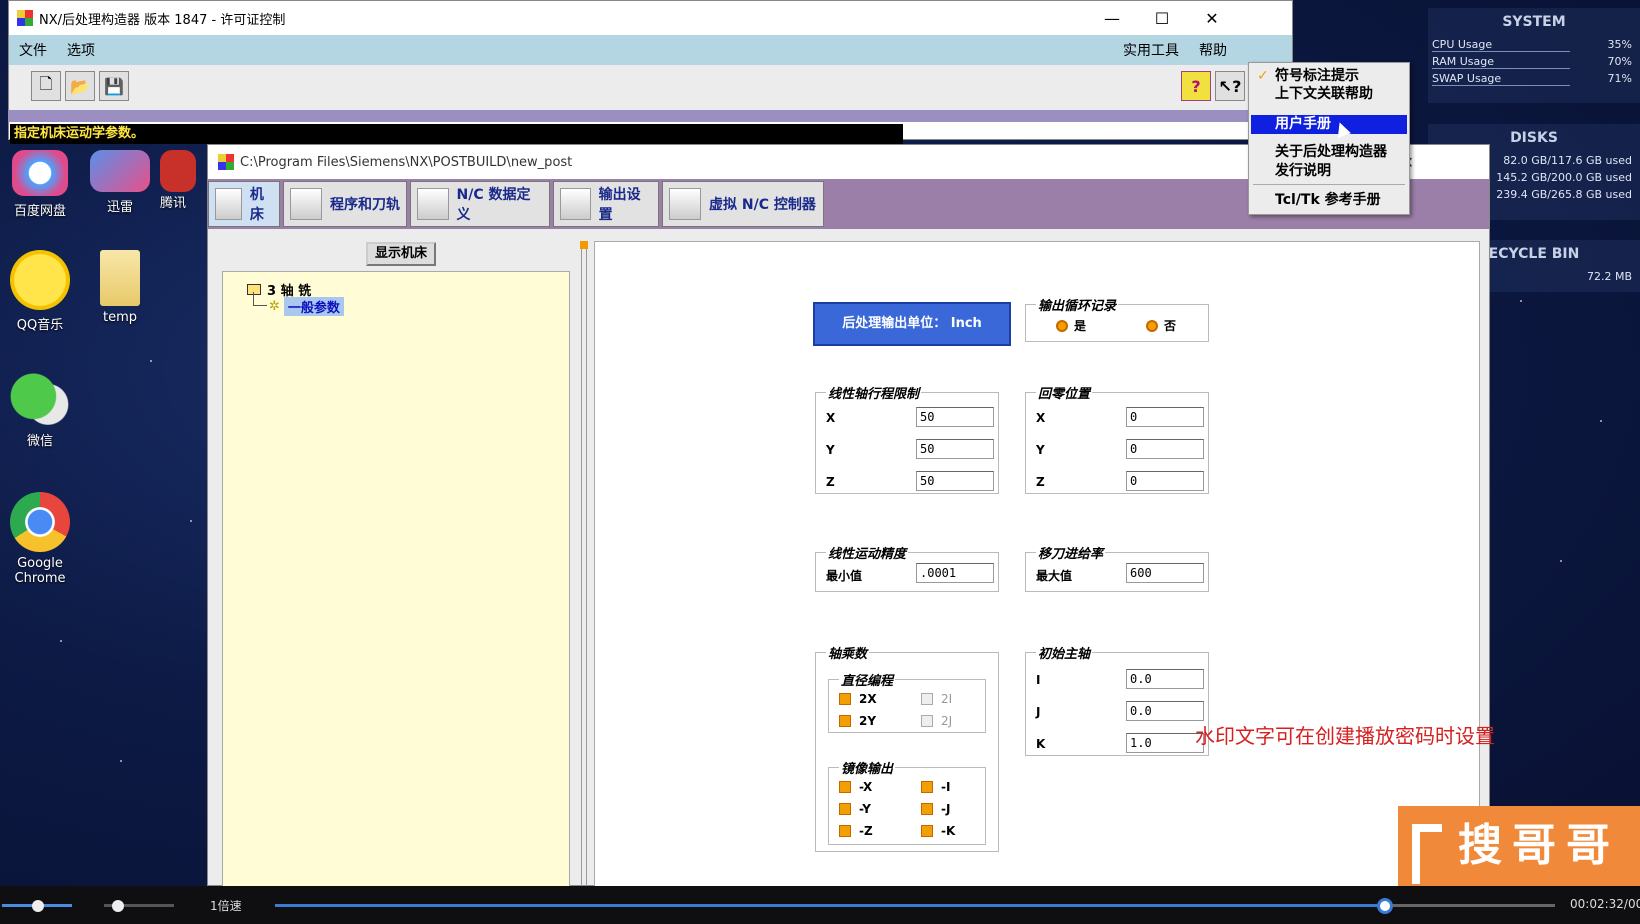 This screenshot has width=1640, height=924. I want to click on menu-utilities: 实用工具, so click(1151, 50).